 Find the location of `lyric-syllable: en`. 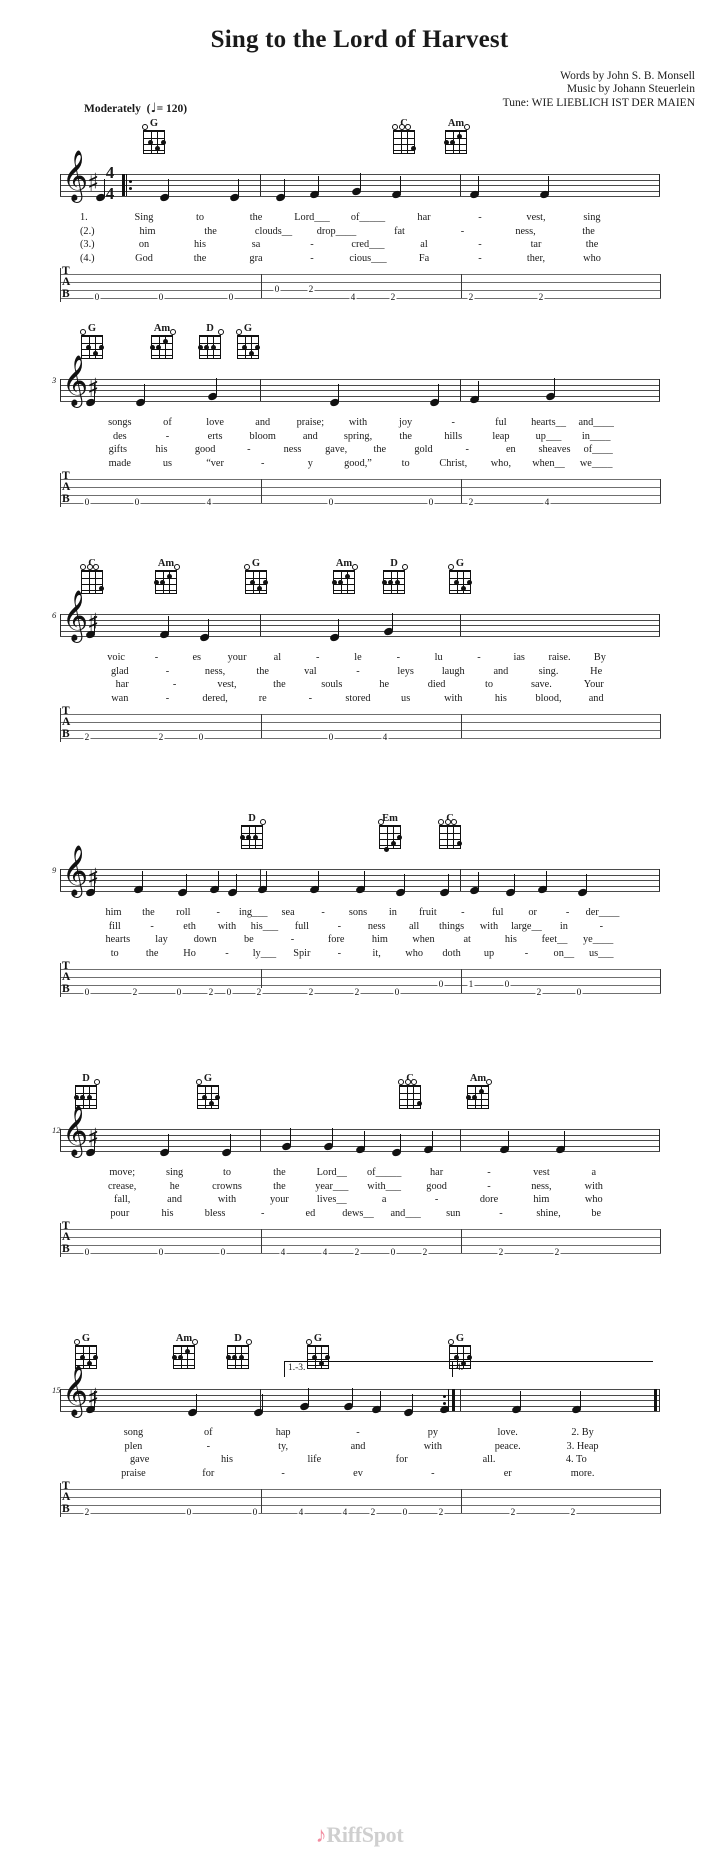

lyric-syllable: en is located at coordinates (510, 450).